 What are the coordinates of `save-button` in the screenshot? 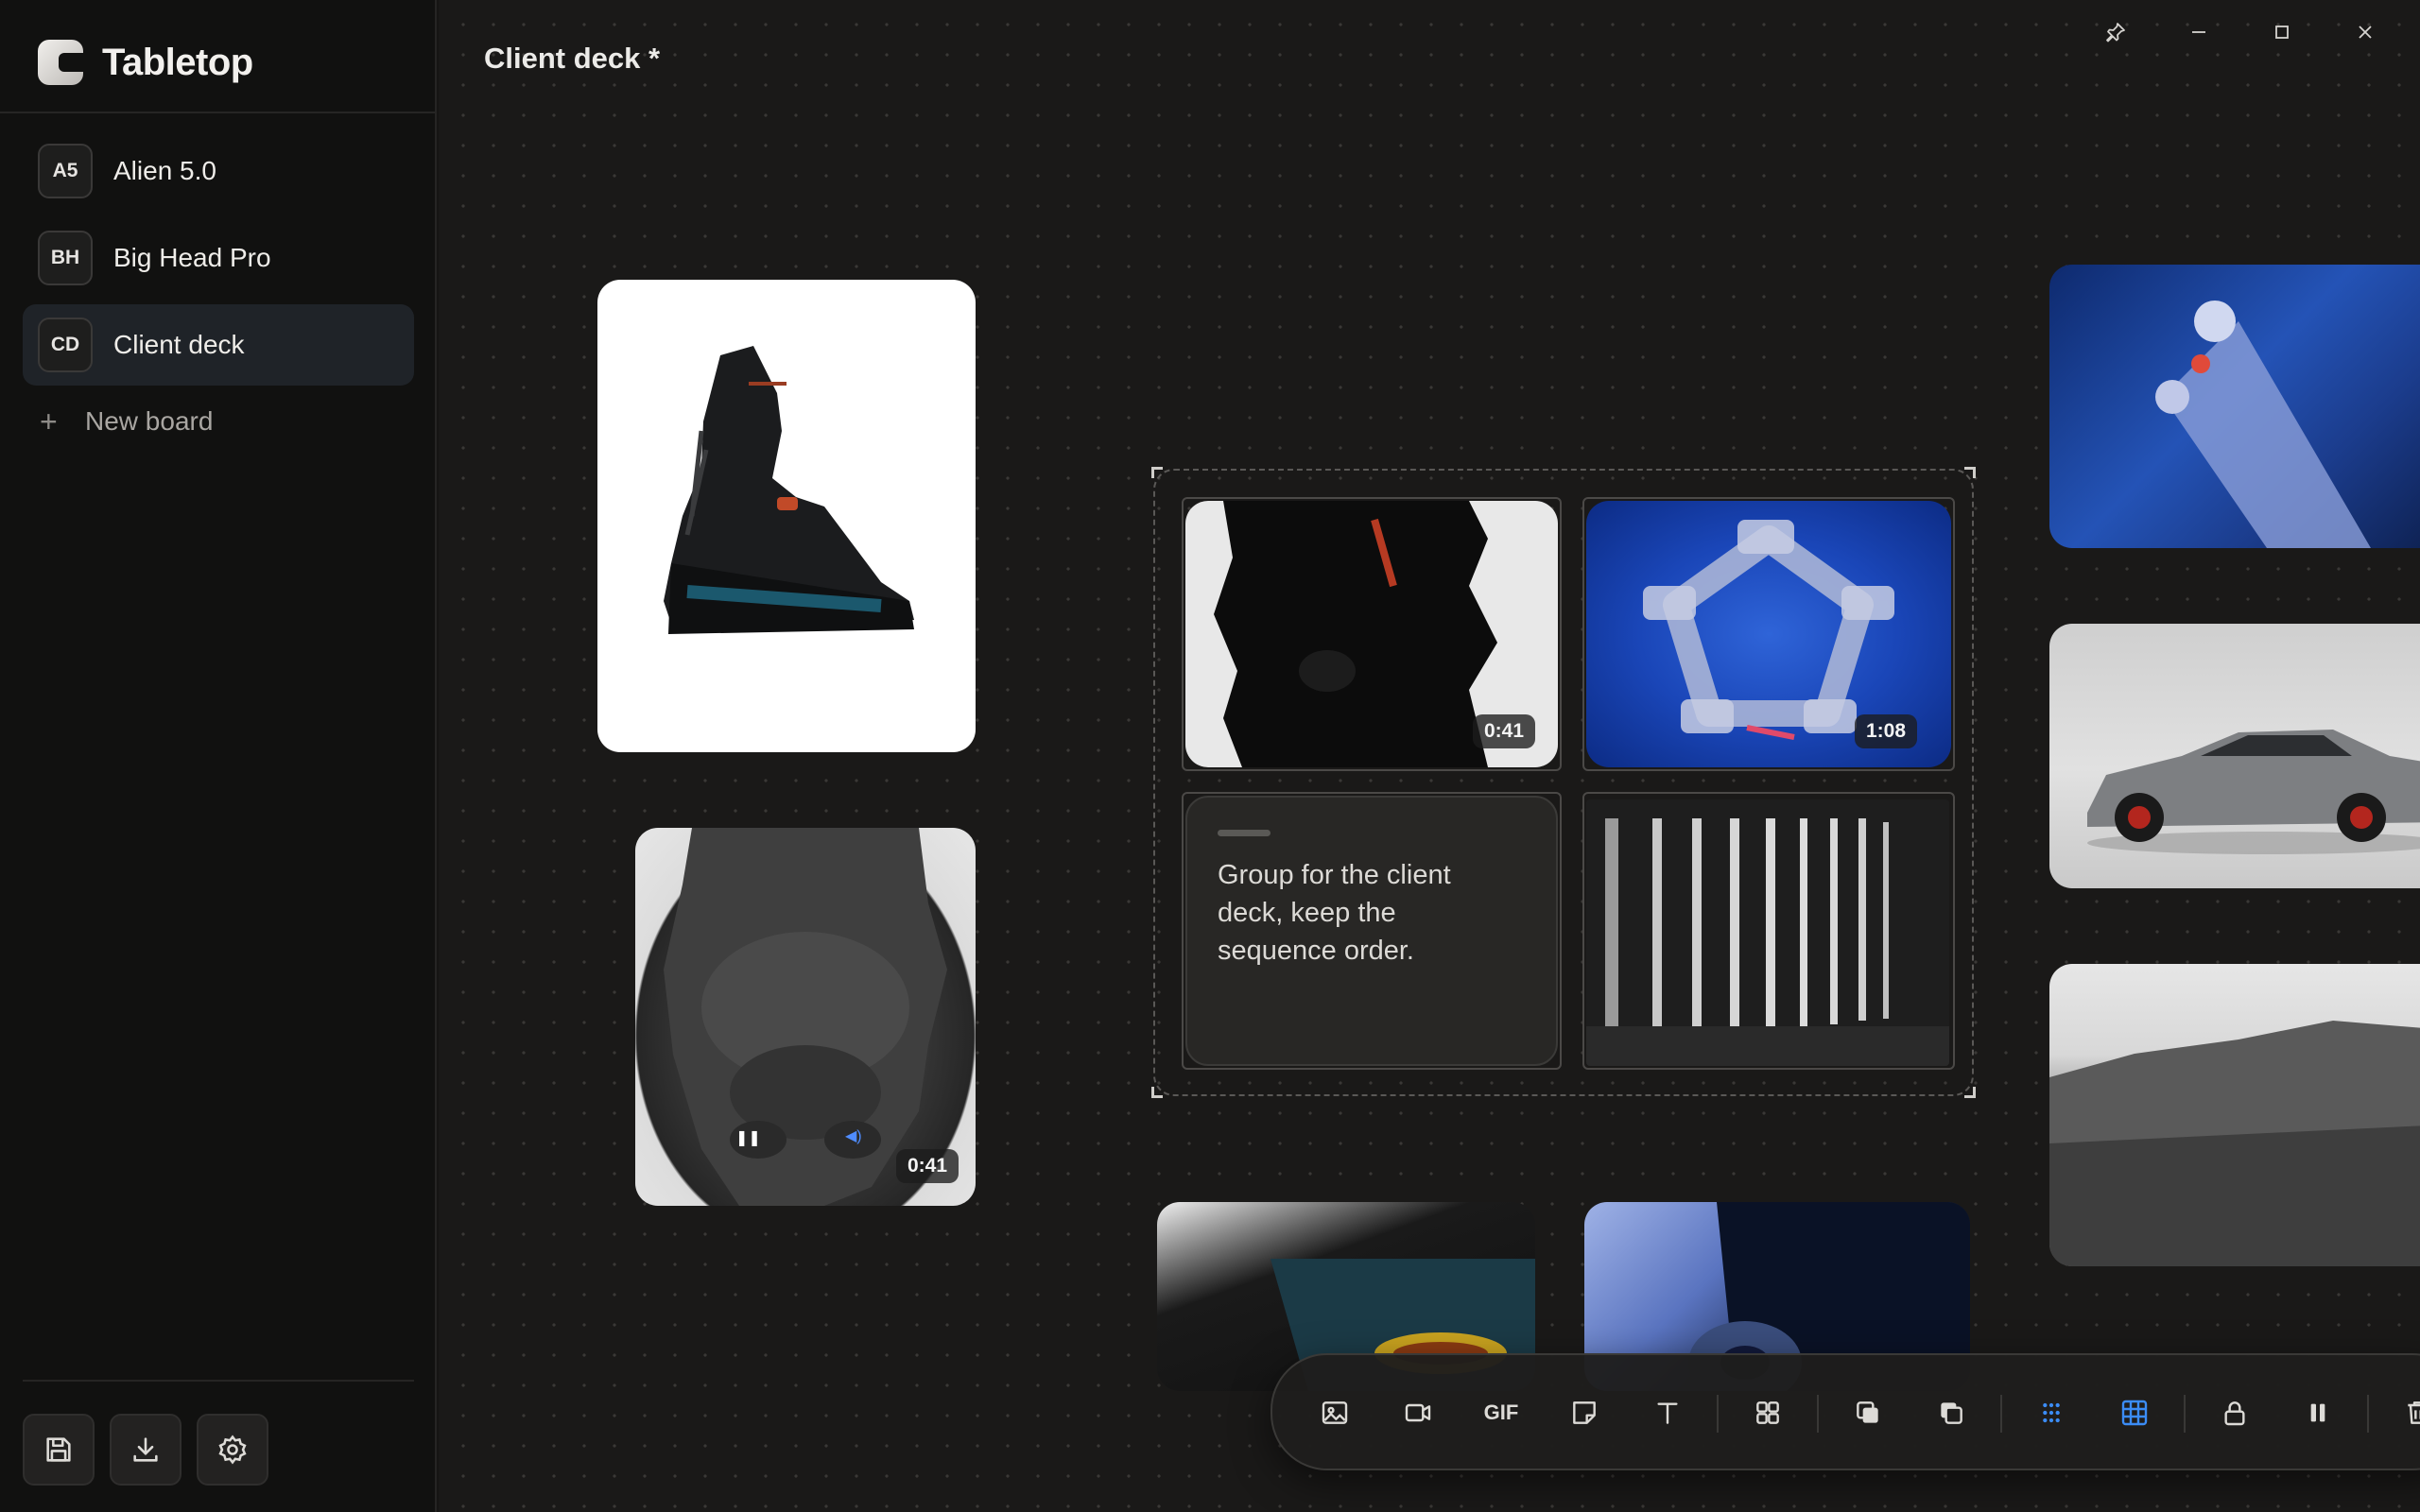 It's located at (59, 1450).